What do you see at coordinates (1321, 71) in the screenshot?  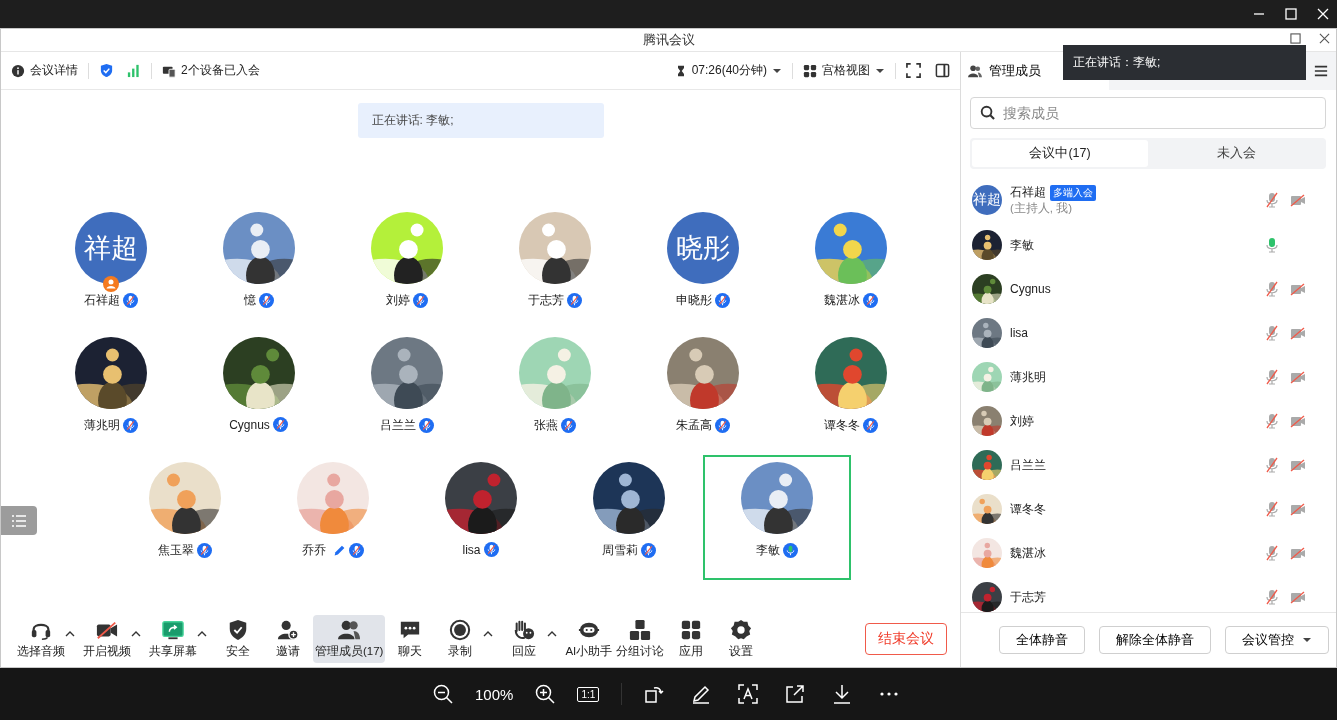 I see `menu-icon` at bounding box center [1321, 71].